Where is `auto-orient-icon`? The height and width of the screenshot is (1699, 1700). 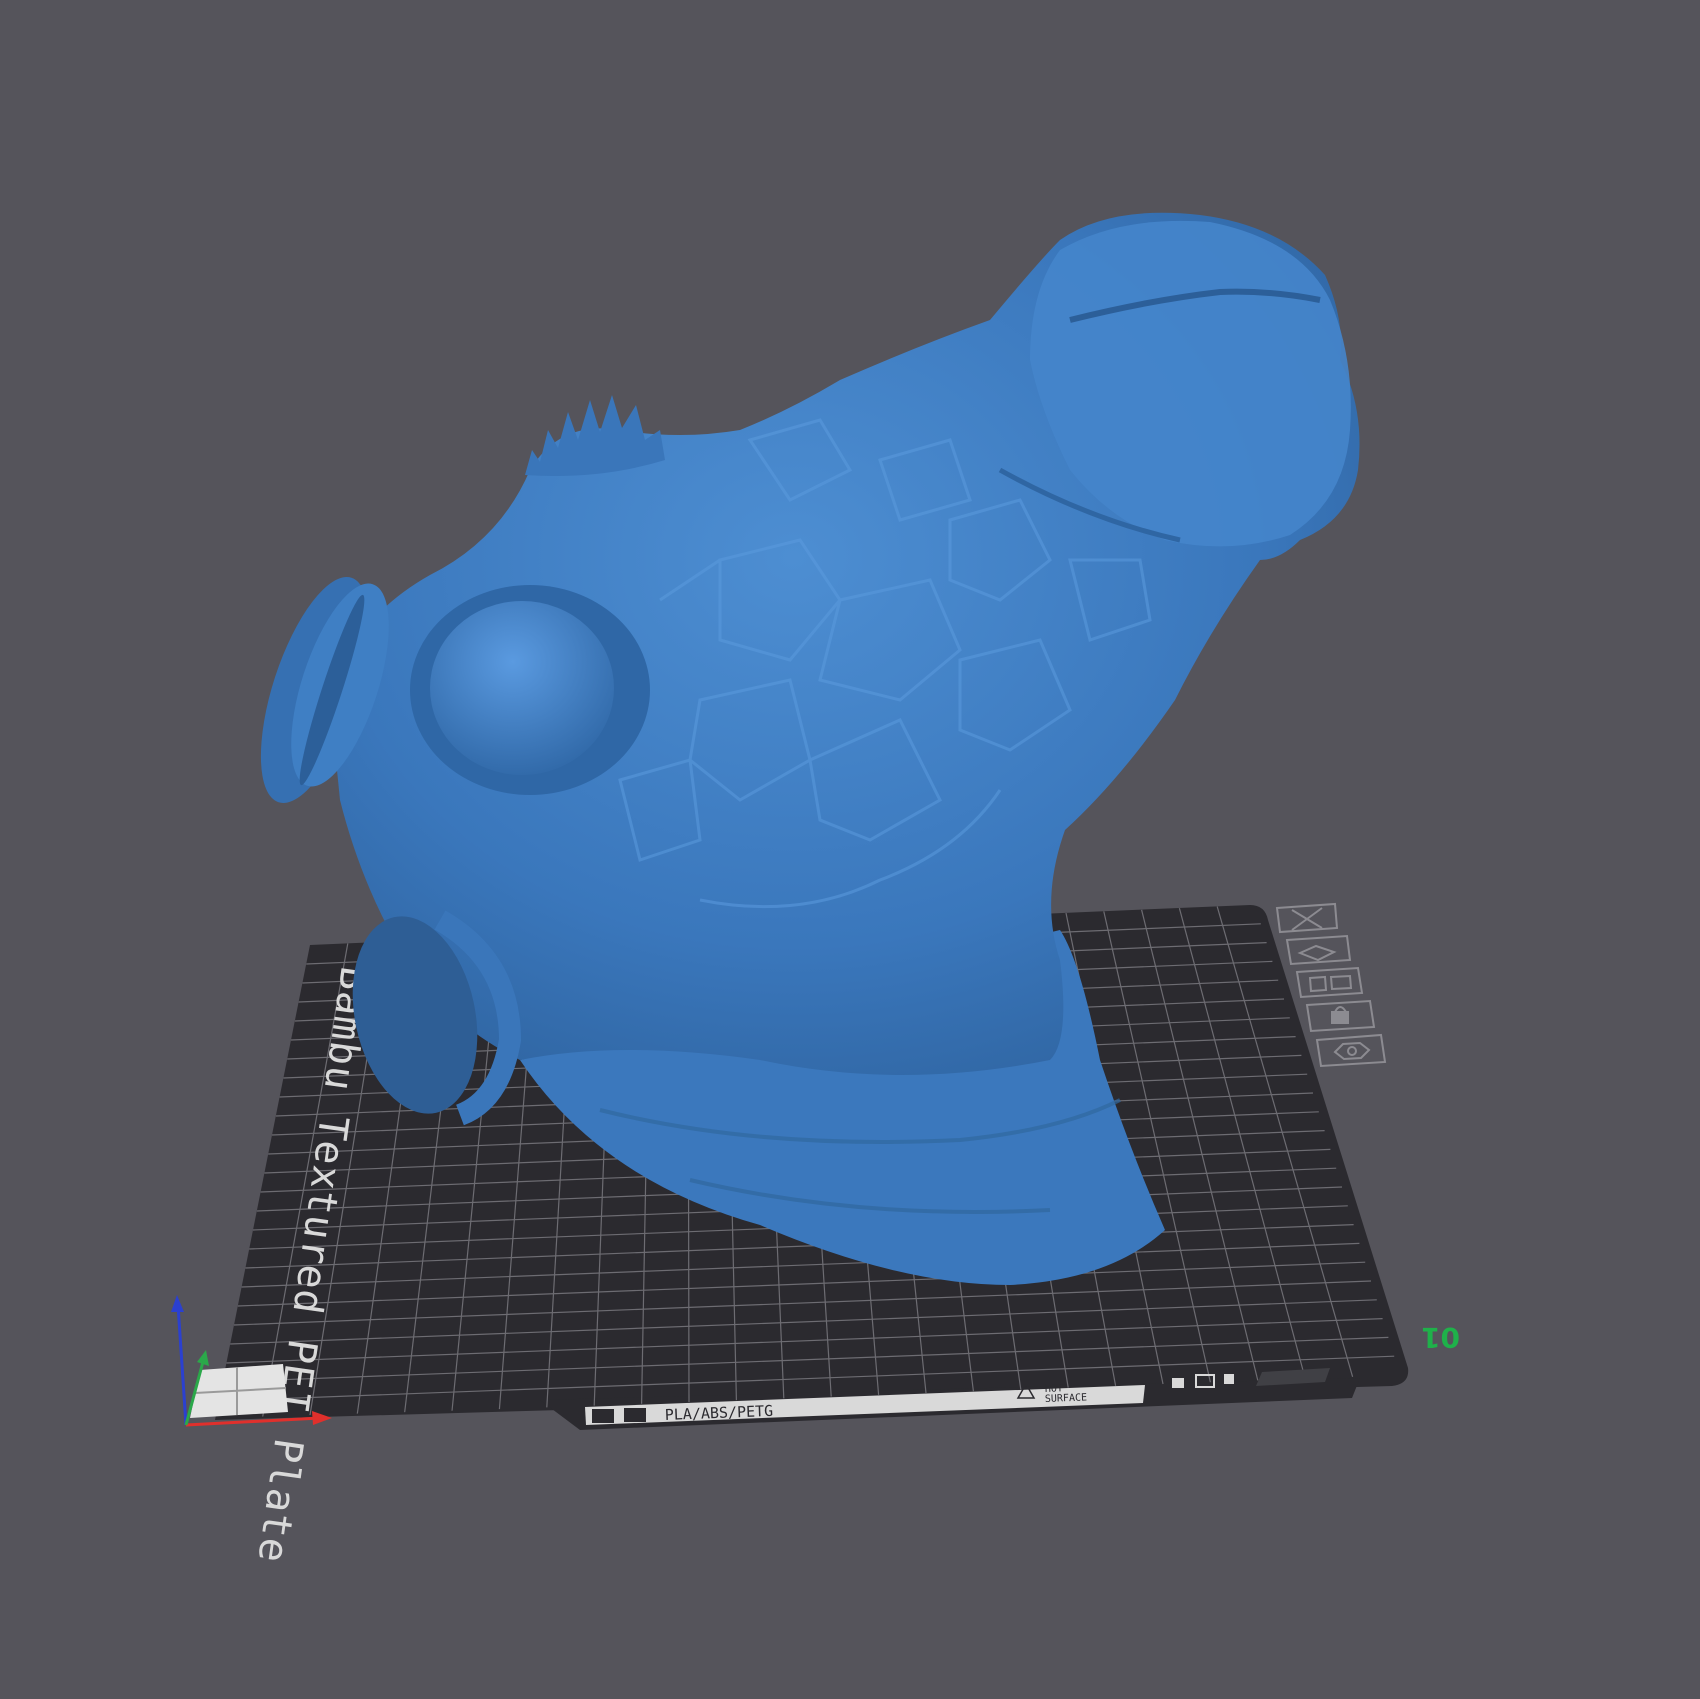 auto-orient-icon is located at coordinates (1318, 950).